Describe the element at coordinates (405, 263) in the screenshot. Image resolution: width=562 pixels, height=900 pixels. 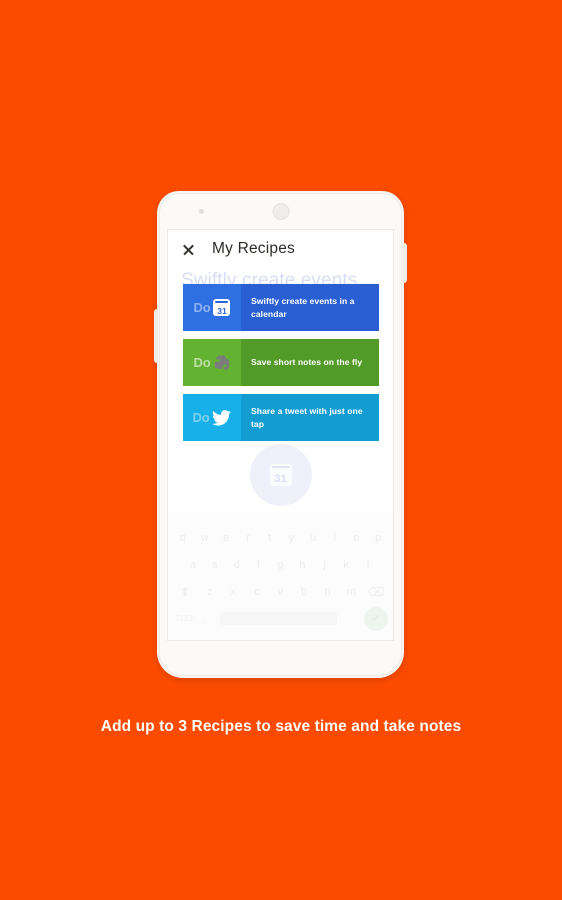
I see `power-button` at that location.